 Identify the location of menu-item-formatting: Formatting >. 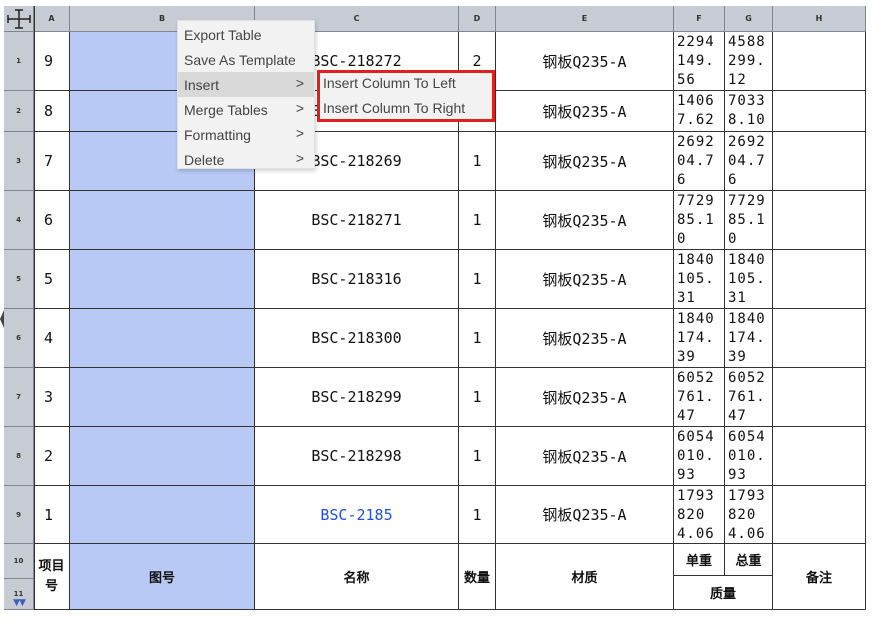
(246, 134).